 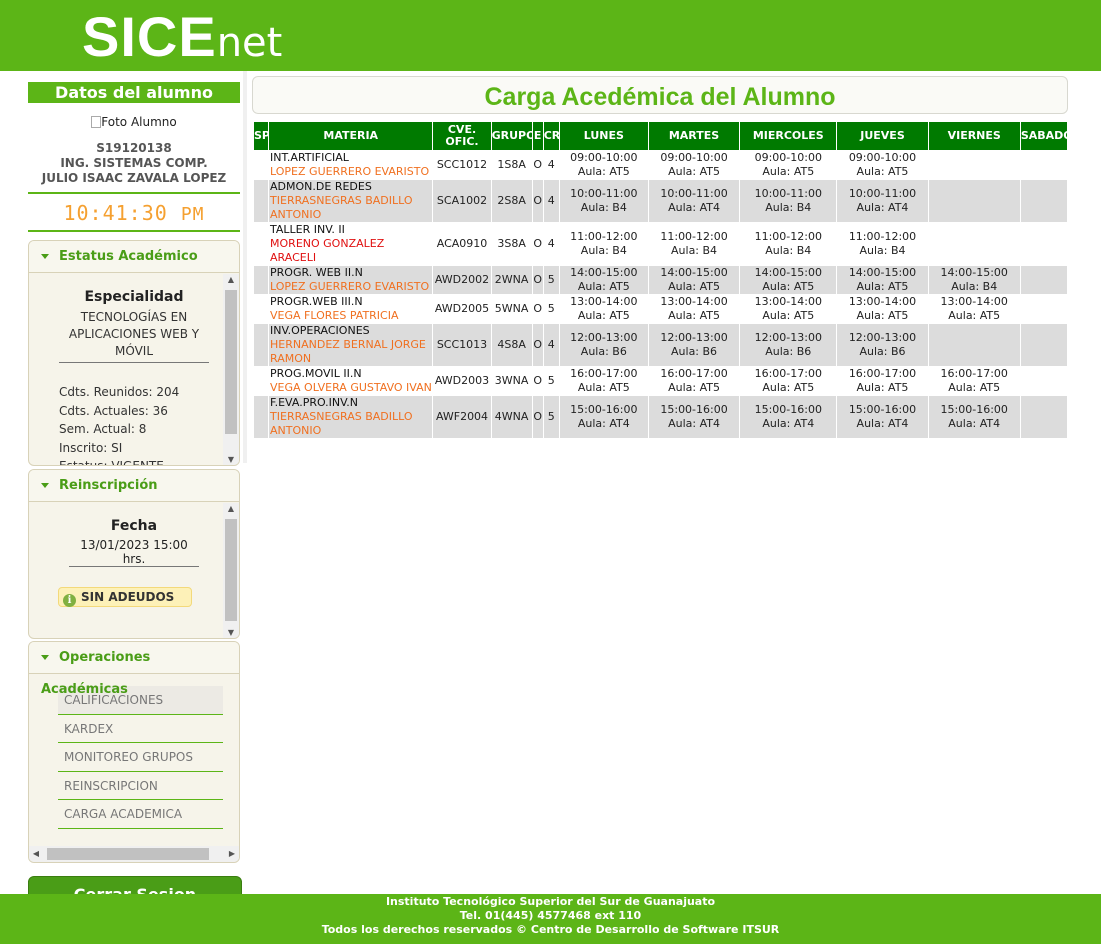 I want to click on cell-cve: ACA0910, so click(x=462, y=243).